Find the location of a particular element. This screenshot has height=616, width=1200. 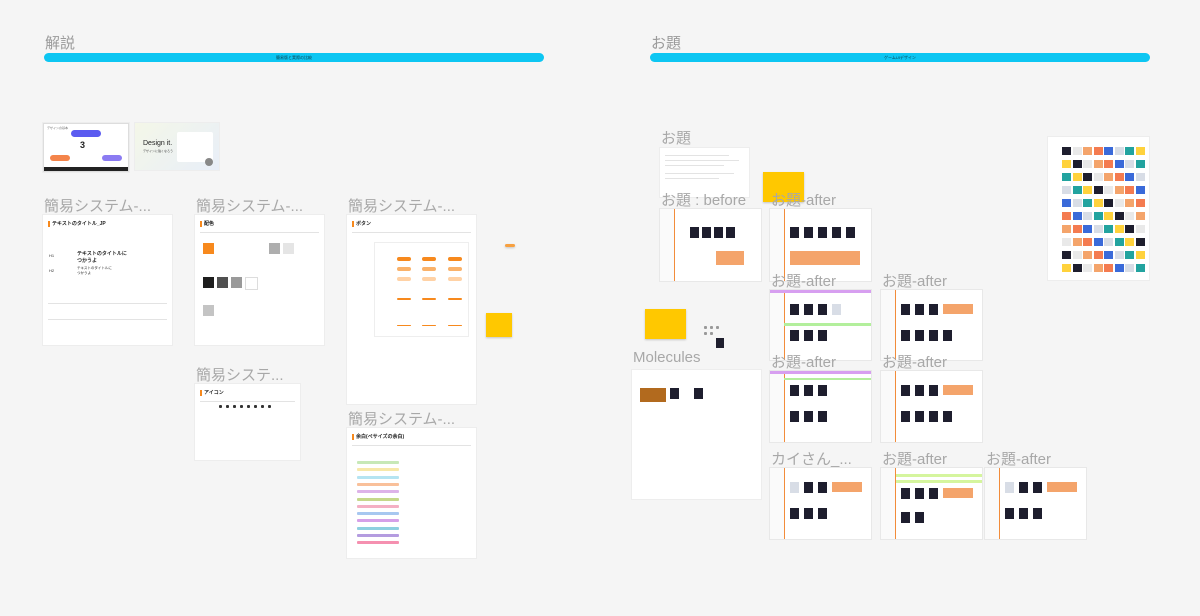

section-bar-right: ゲームUIデザイン is located at coordinates (900, 57).